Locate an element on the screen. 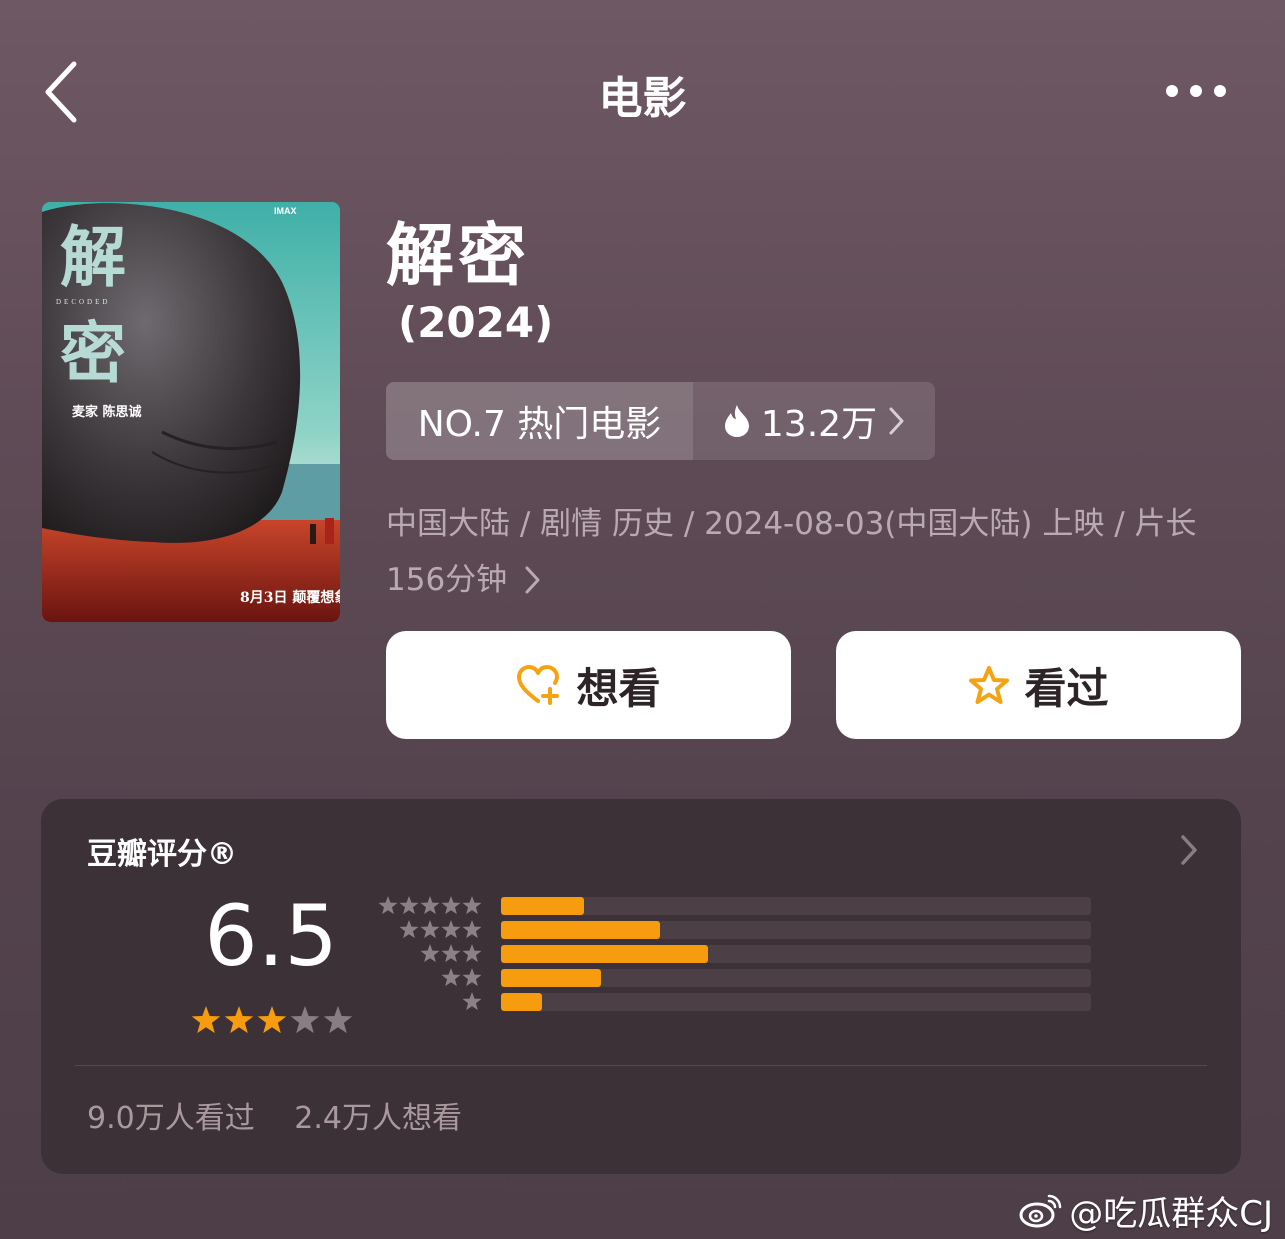  poster-title-char-1: 解 is located at coordinates (93, 257).